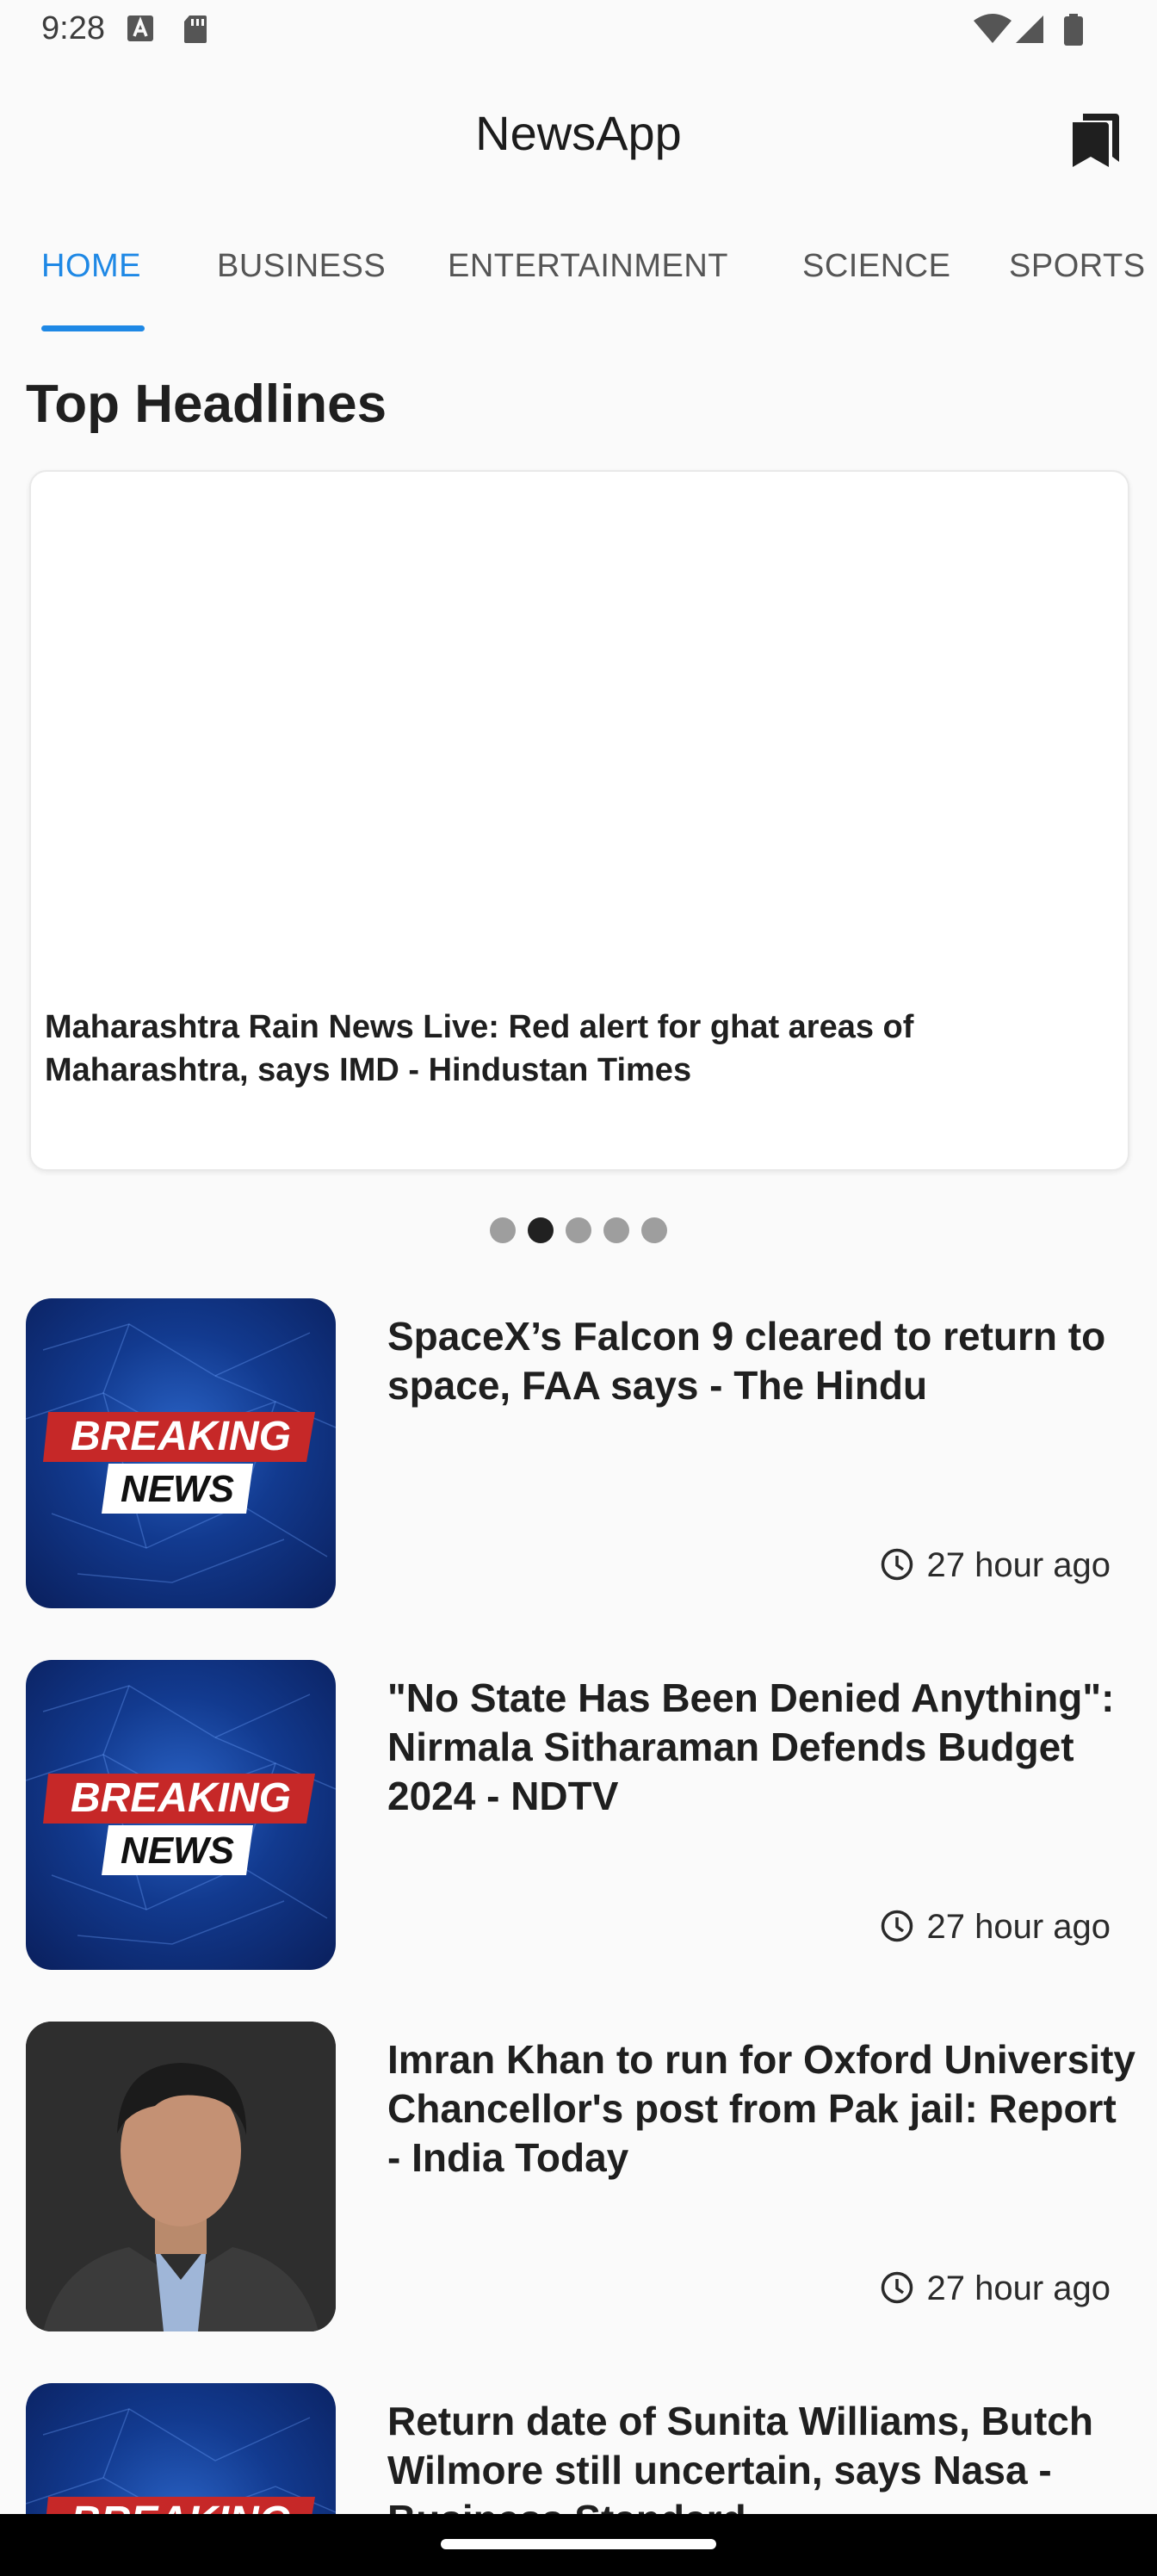  I want to click on tab-sports: SPORTS, so click(1077, 267).